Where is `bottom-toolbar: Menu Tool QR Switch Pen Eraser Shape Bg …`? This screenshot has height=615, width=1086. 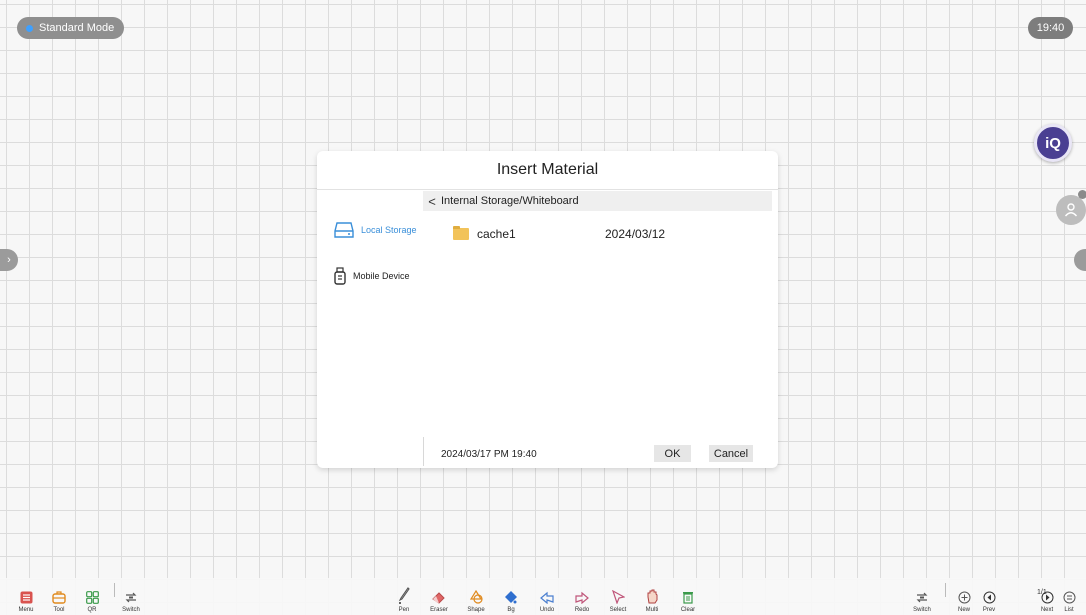 bottom-toolbar: Menu Tool QR Switch Pen Eraser Shape Bg … is located at coordinates (543, 596).